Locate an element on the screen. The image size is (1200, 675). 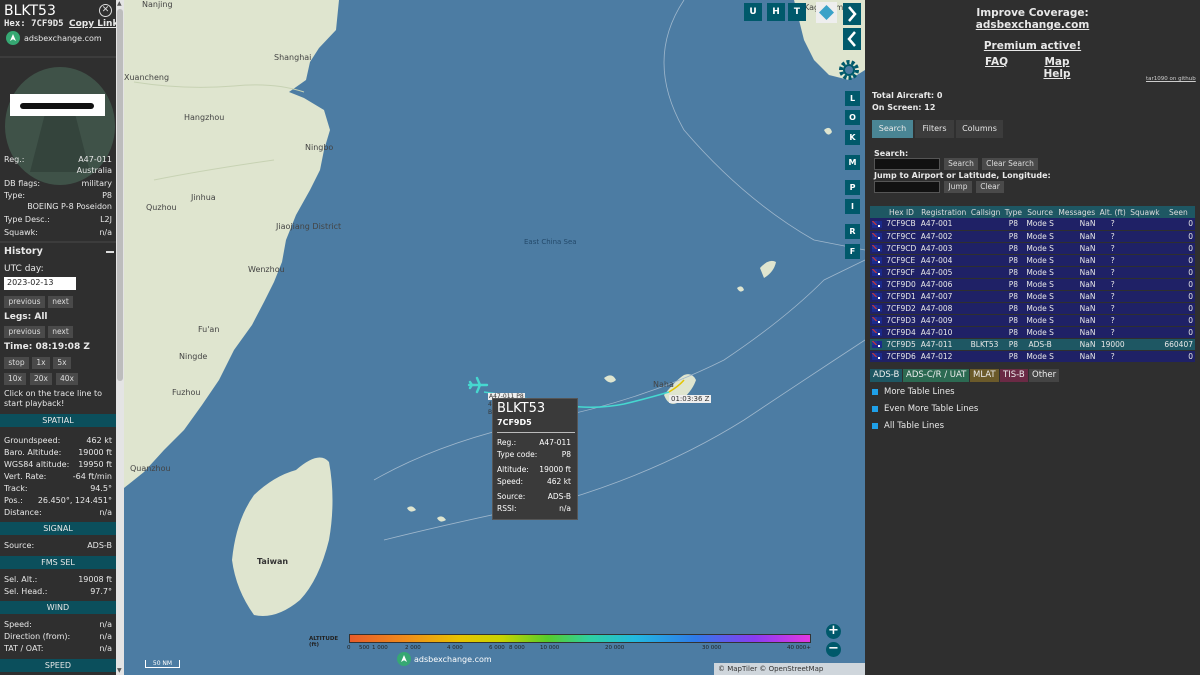
scroll-thumb is located at coordinates (120, 195).